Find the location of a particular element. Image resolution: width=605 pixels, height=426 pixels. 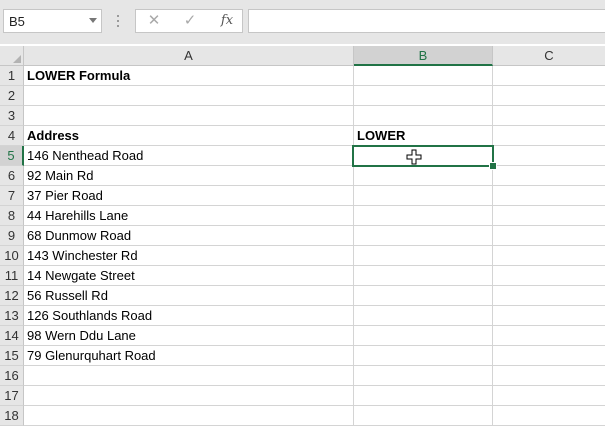

cell-c14 is located at coordinates (549, 336).